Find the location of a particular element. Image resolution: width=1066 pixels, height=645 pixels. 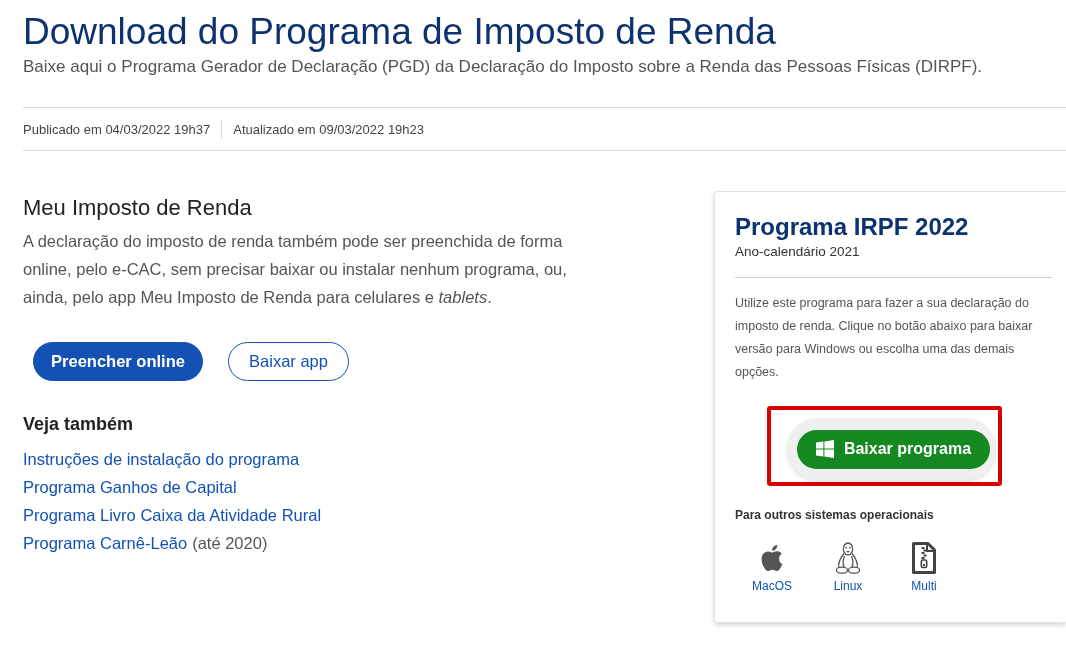

related-link: Programa Livro Caixa da Atividade Rural is located at coordinates (172, 515).